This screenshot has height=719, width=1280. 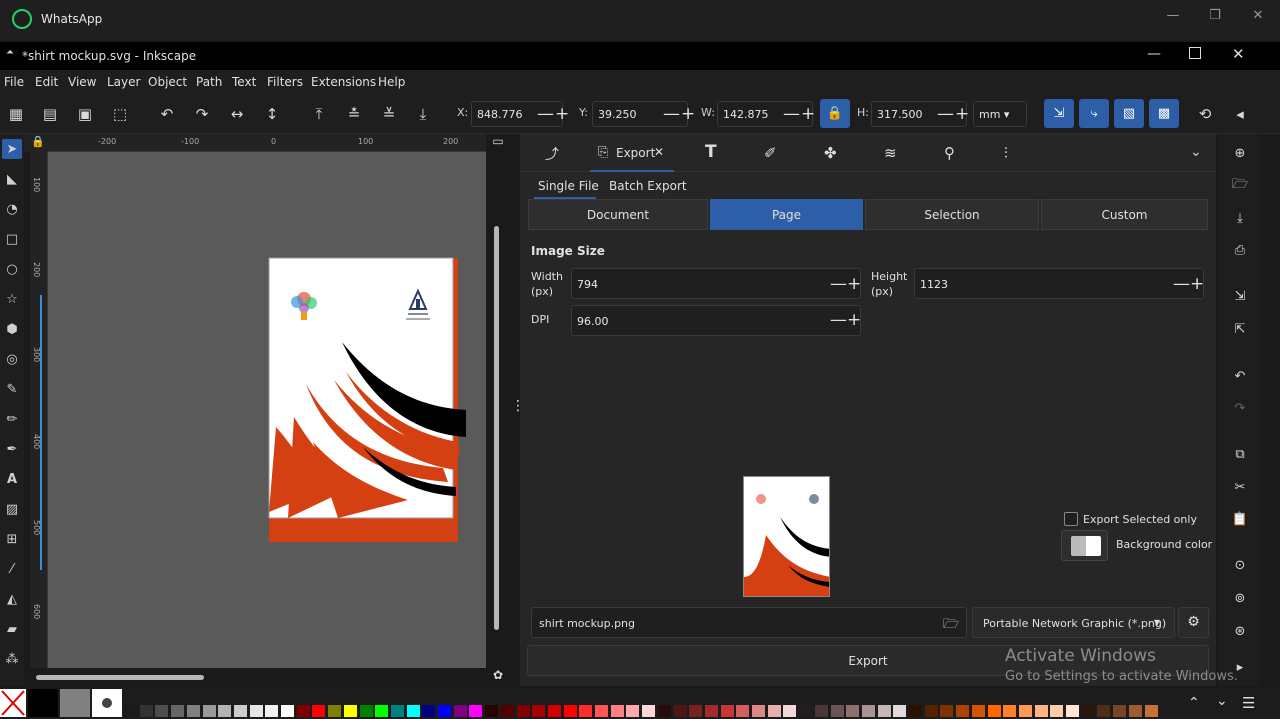 What do you see at coordinates (1240, 250) in the screenshot?
I see `print-icon: ⎙` at bounding box center [1240, 250].